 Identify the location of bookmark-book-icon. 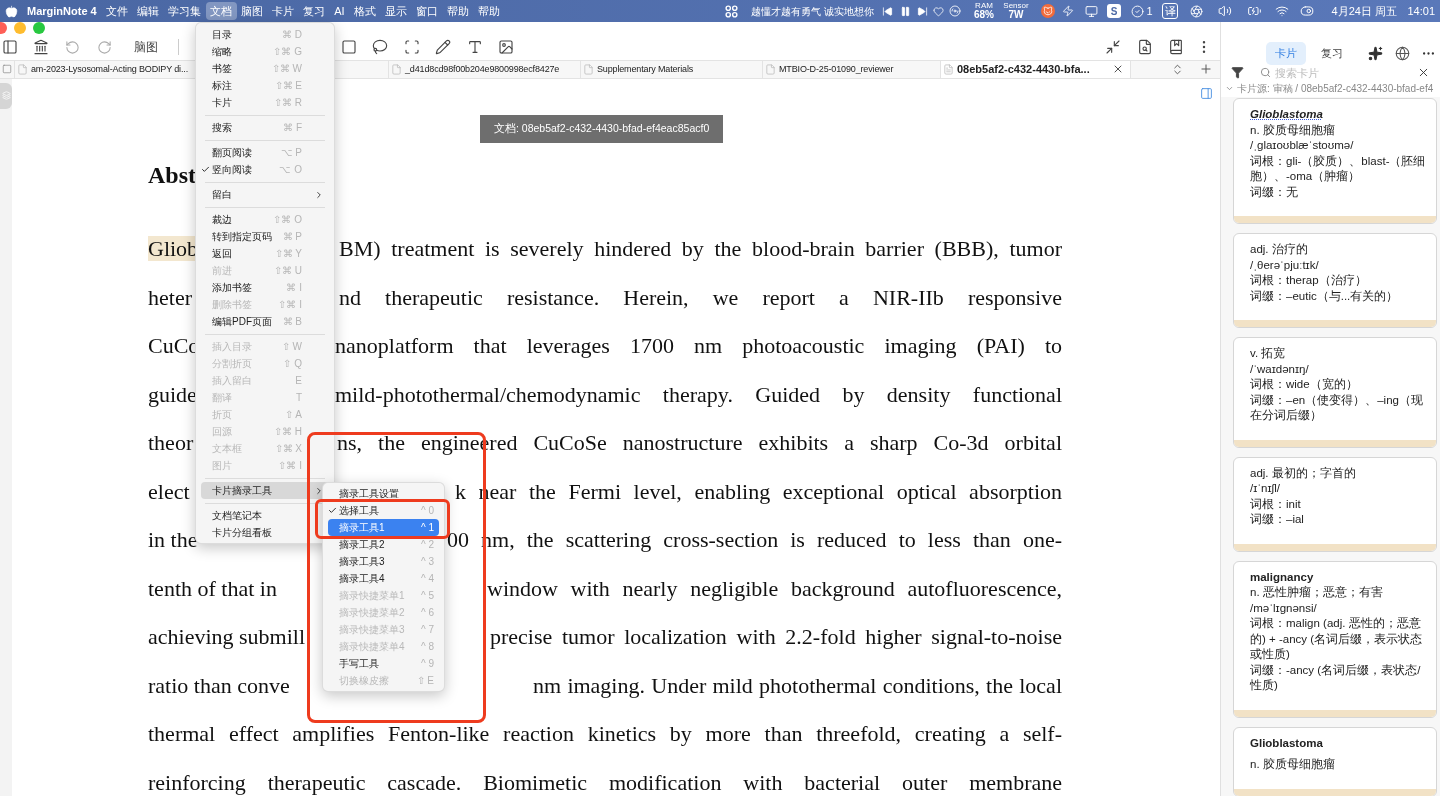
(1176, 47).